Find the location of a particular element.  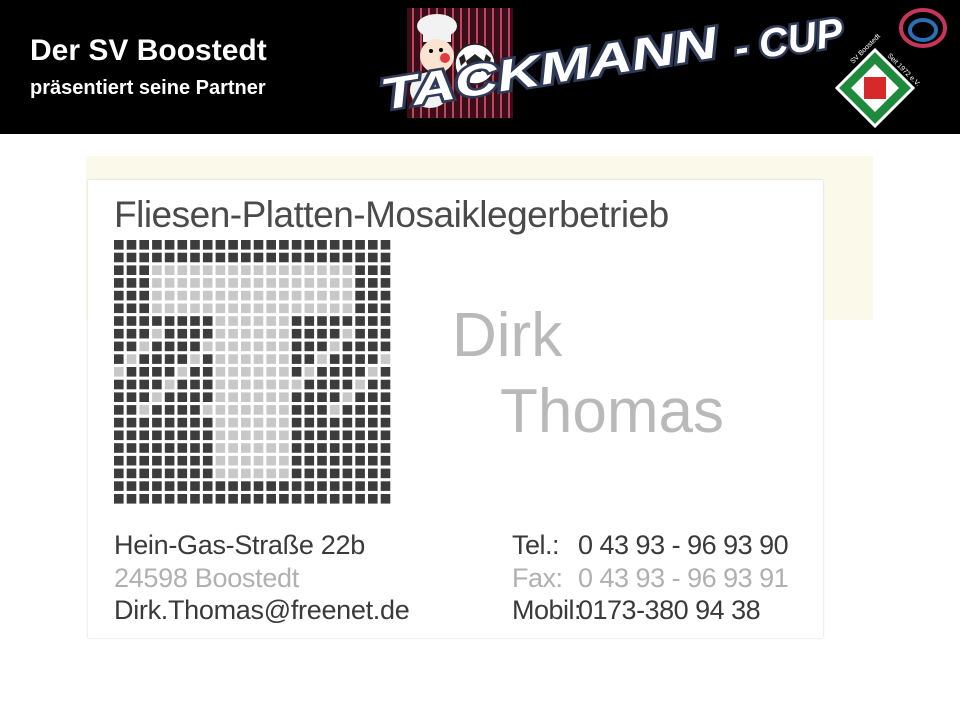

card-tel: Tel.: 0 43 93 - 96 93 90 is located at coordinates (650, 545).